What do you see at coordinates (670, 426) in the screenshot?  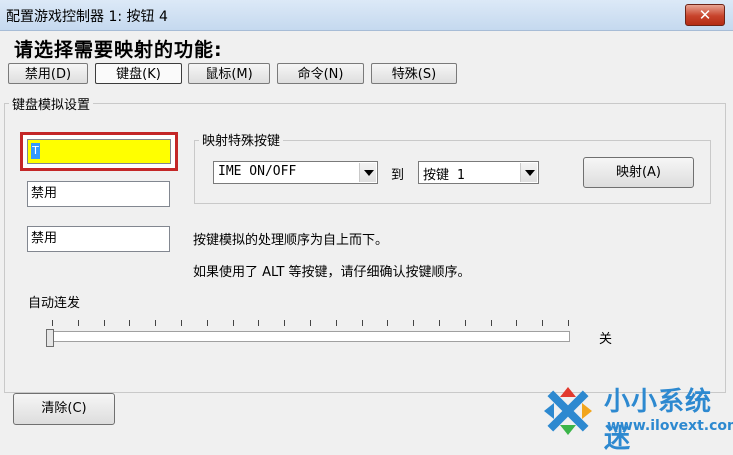 I see `watermark-url: www.ilovext.com` at bounding box center [670, 426].